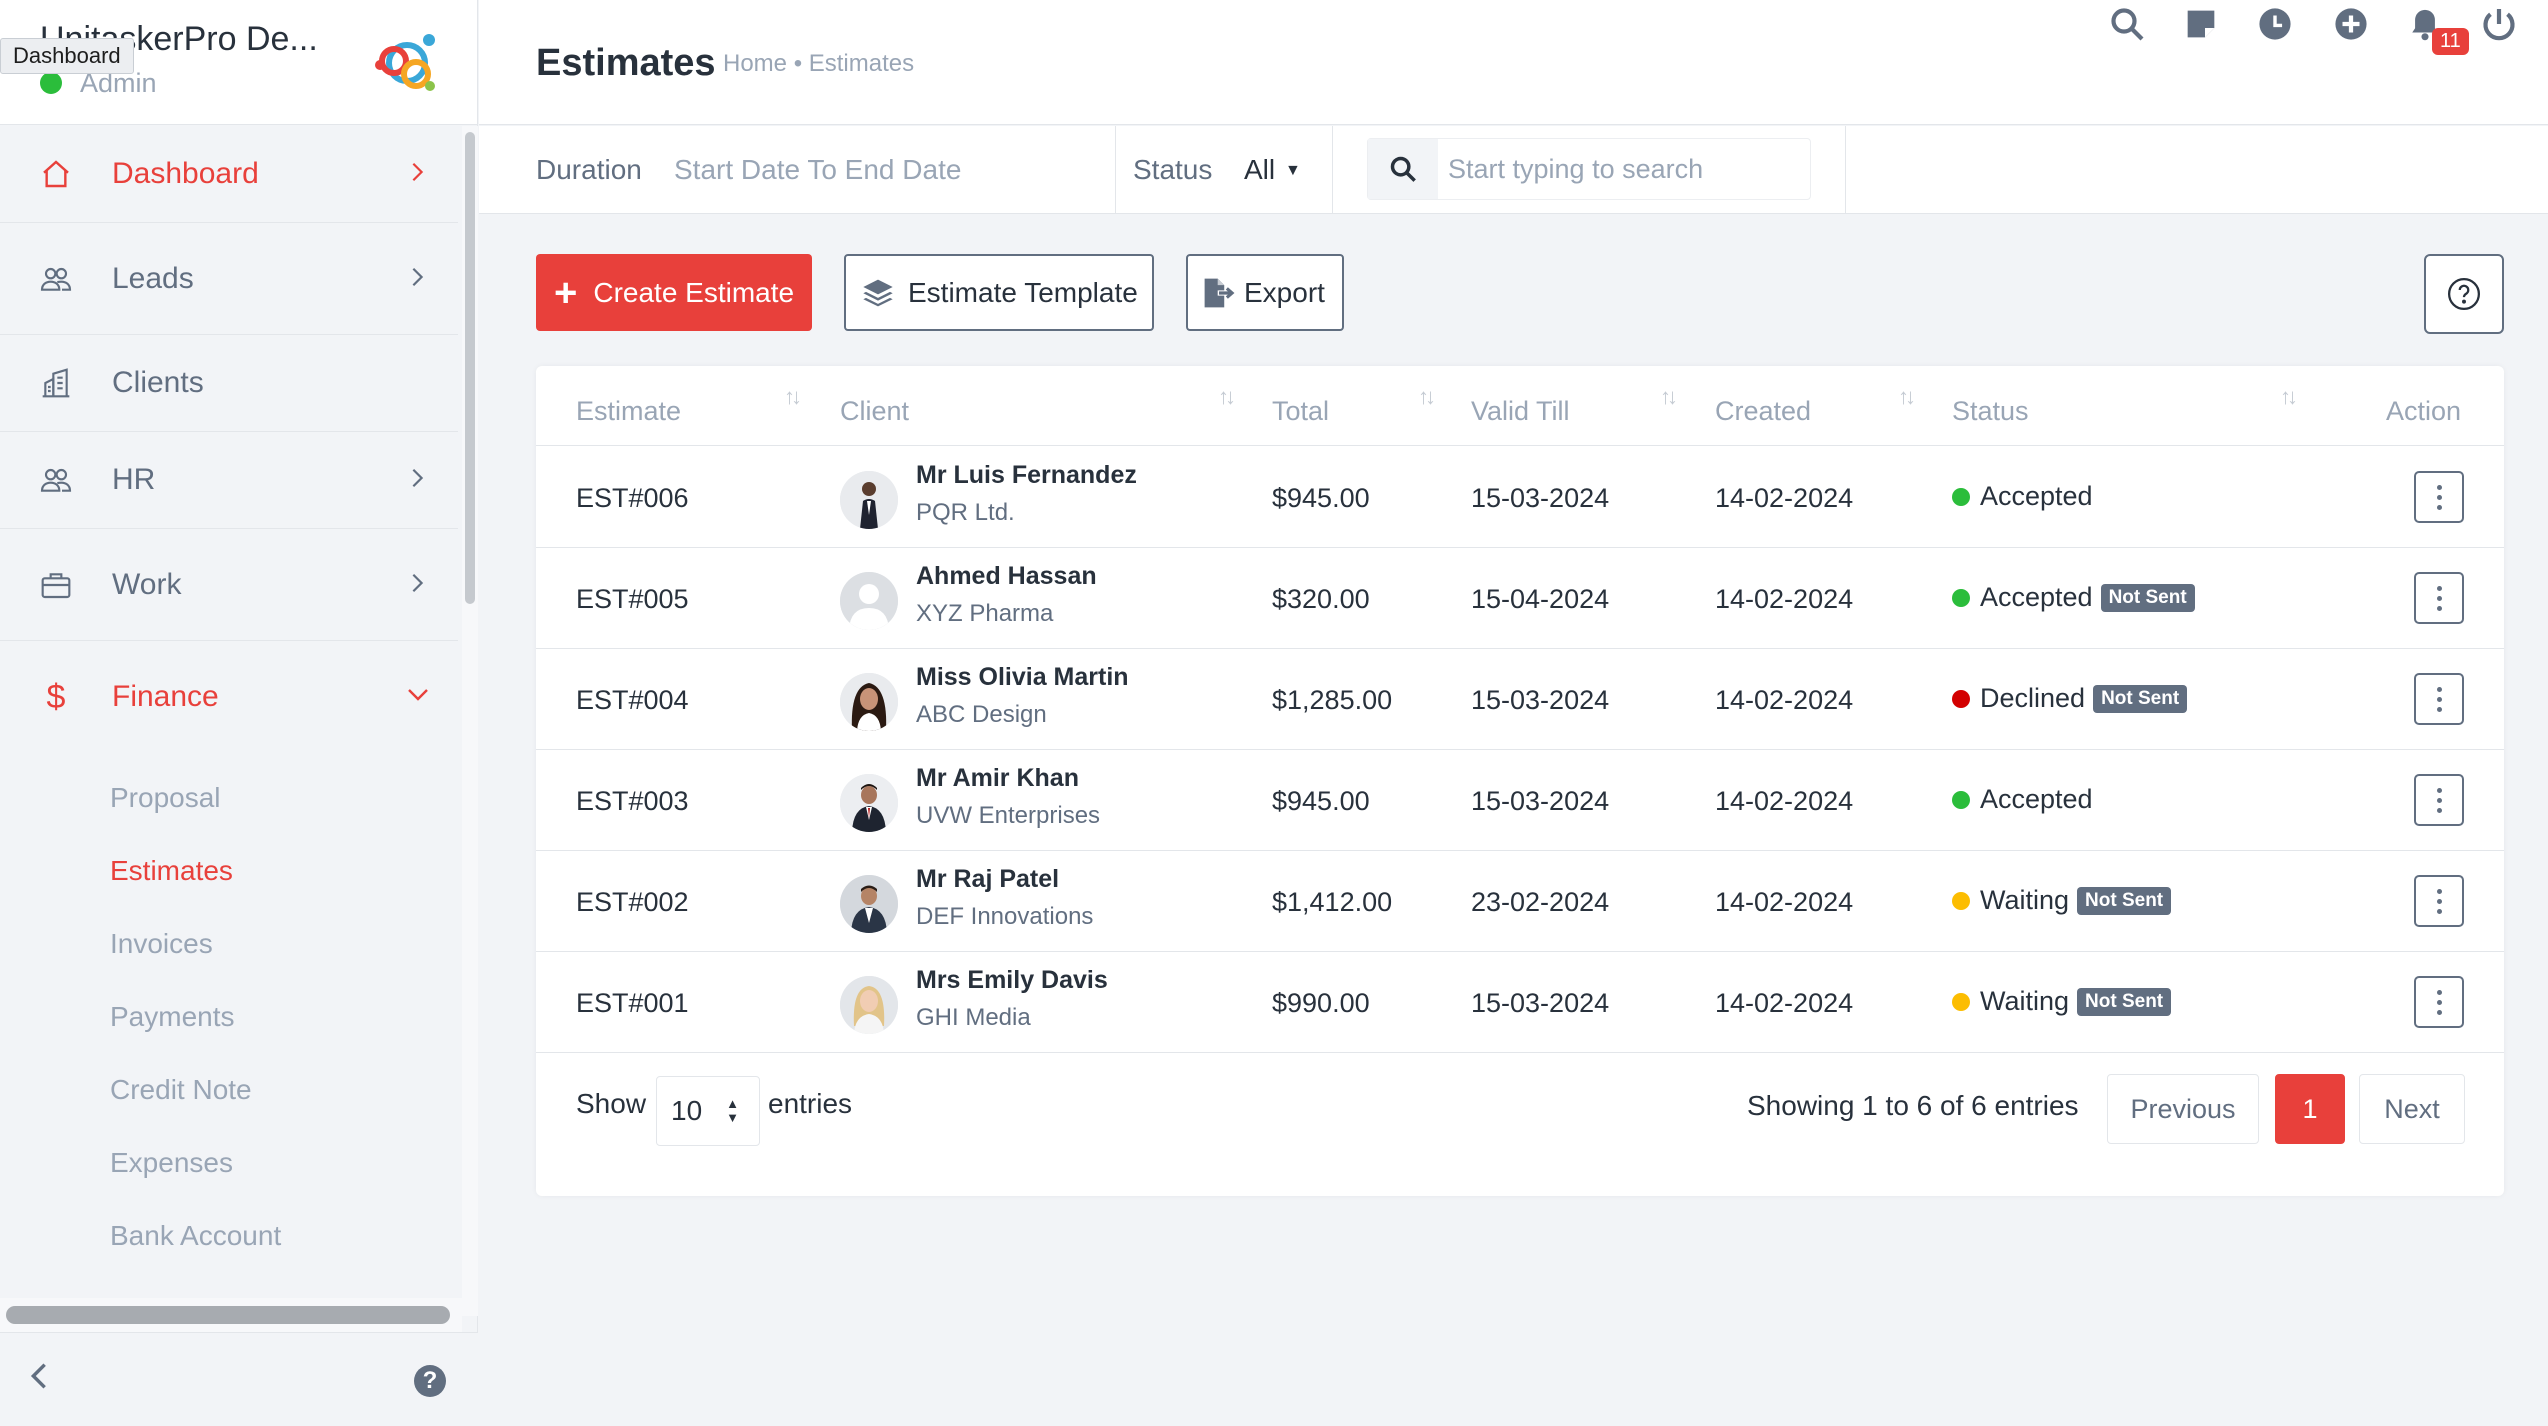 This screenshot has width=2548, height=1426. Describe the element at coordinates (2424, 411) in the screenshot. I see `column-header-action: Action` at that location.